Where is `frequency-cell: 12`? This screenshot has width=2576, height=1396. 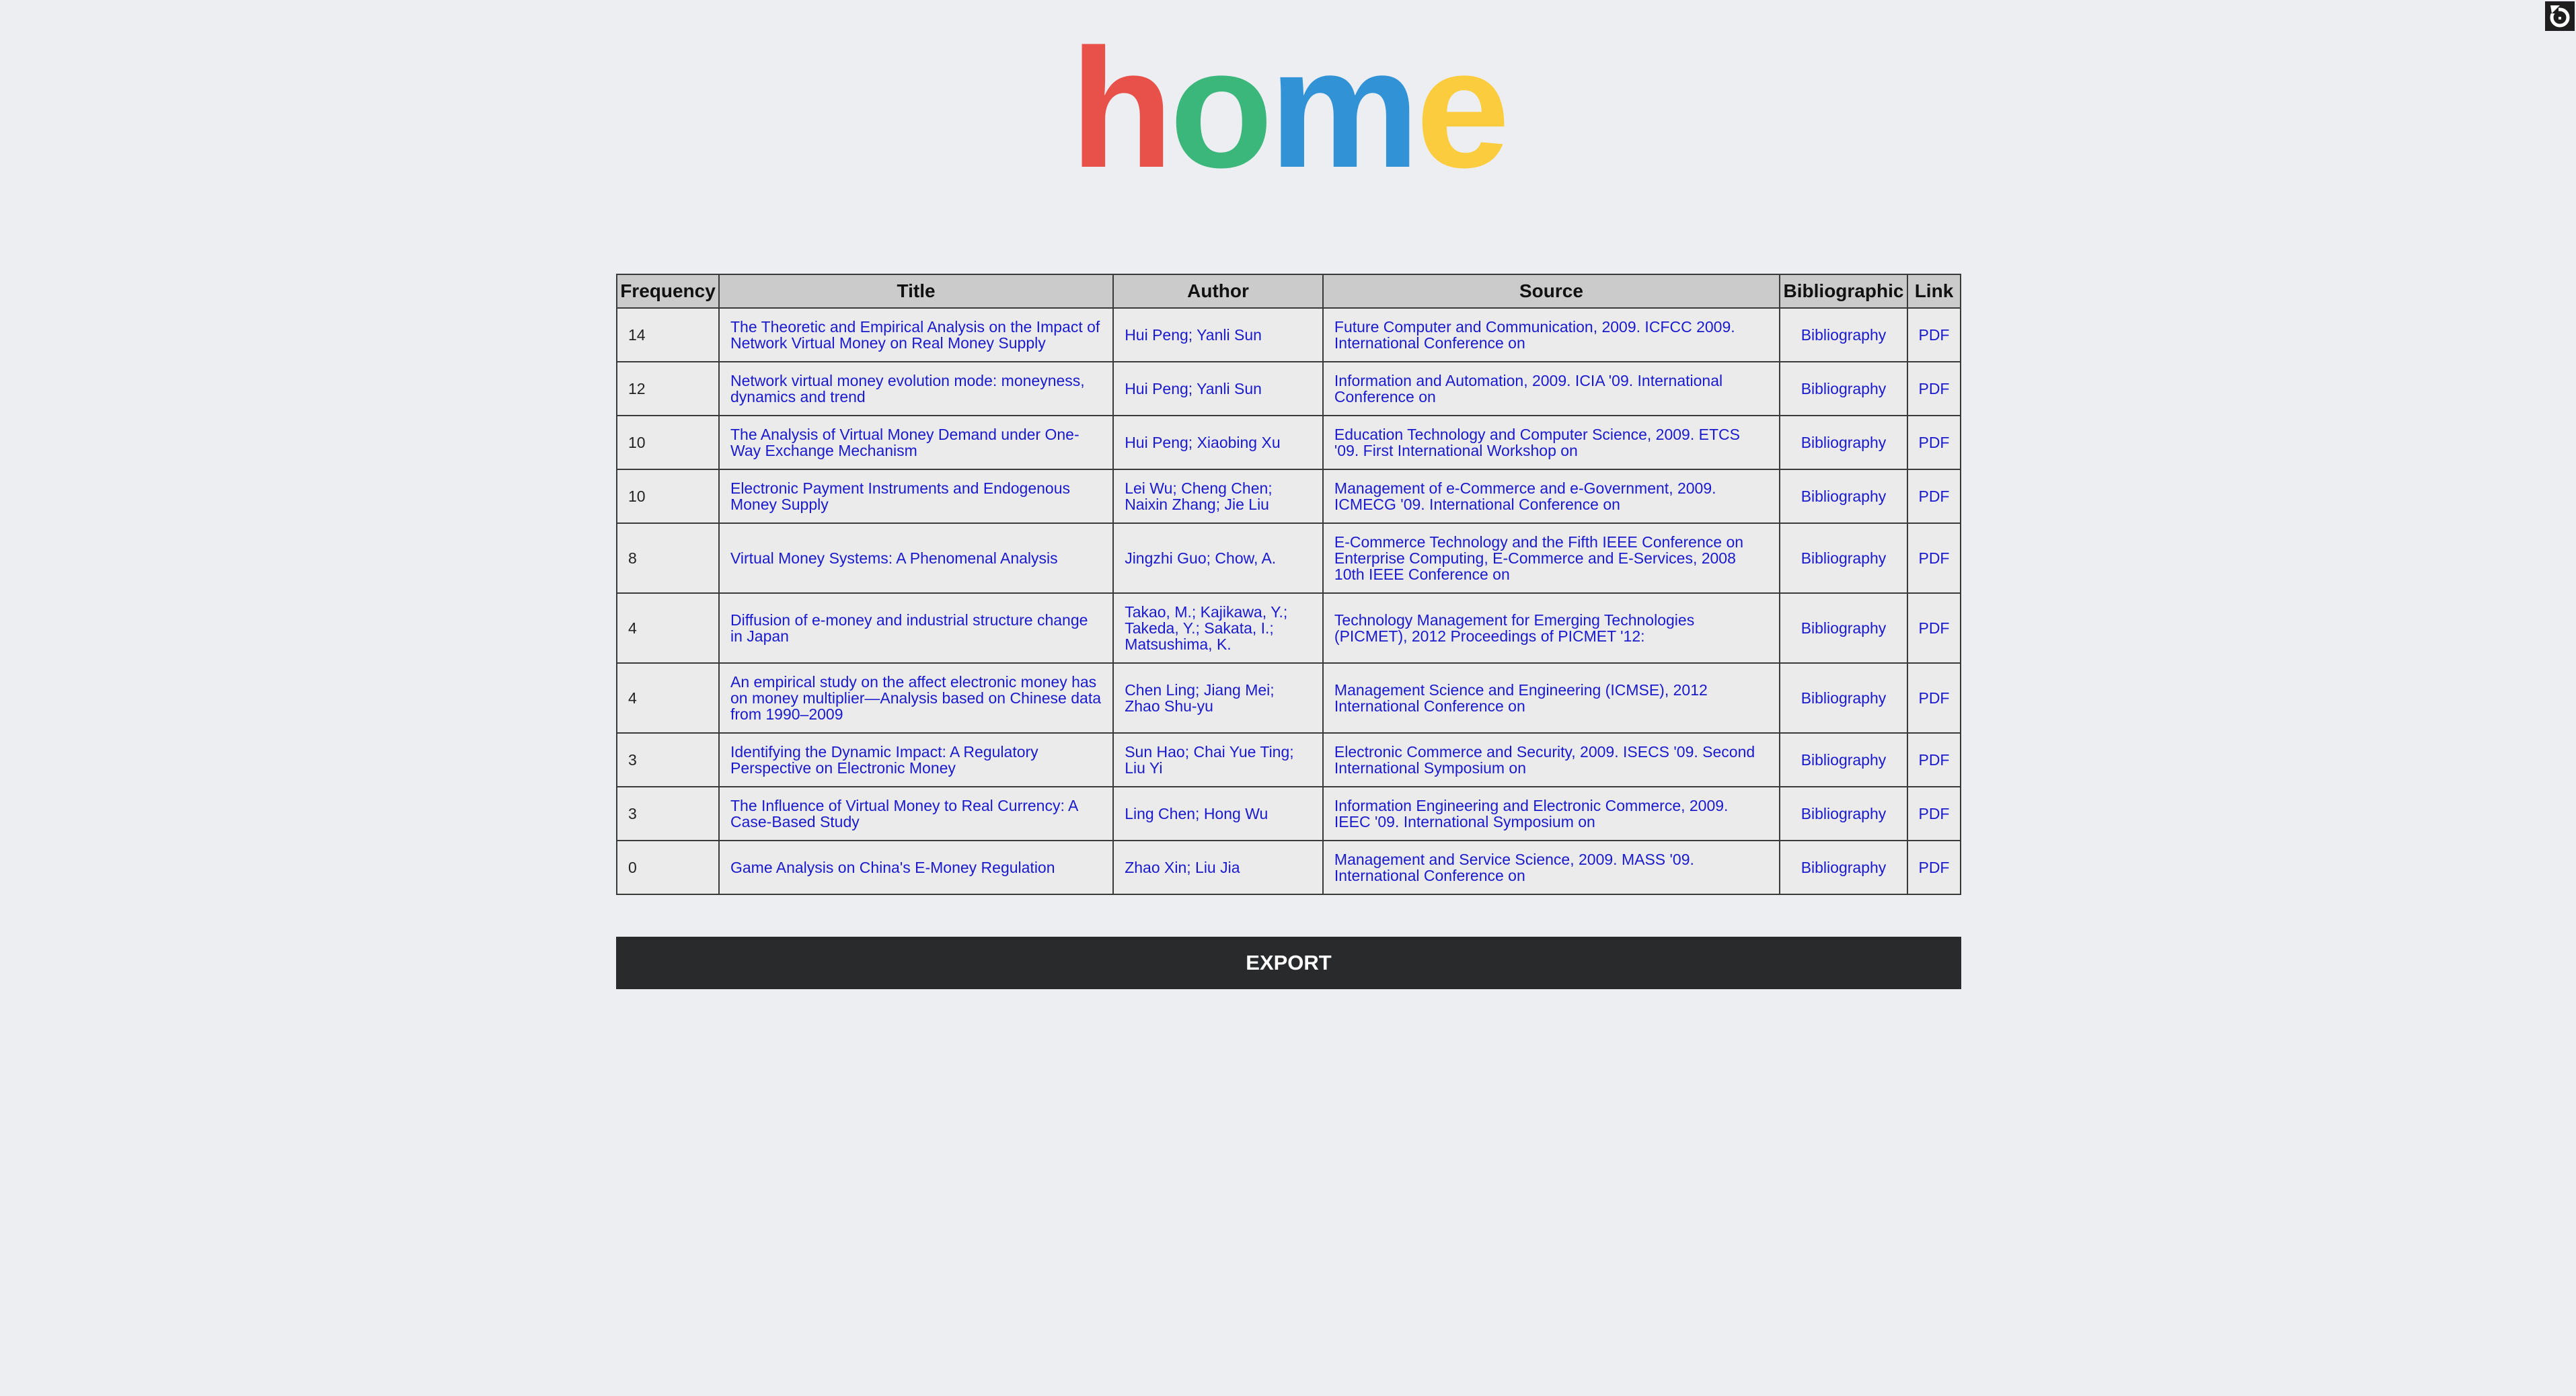 frequency-cell: 12 is located at coordinates (668, 388).